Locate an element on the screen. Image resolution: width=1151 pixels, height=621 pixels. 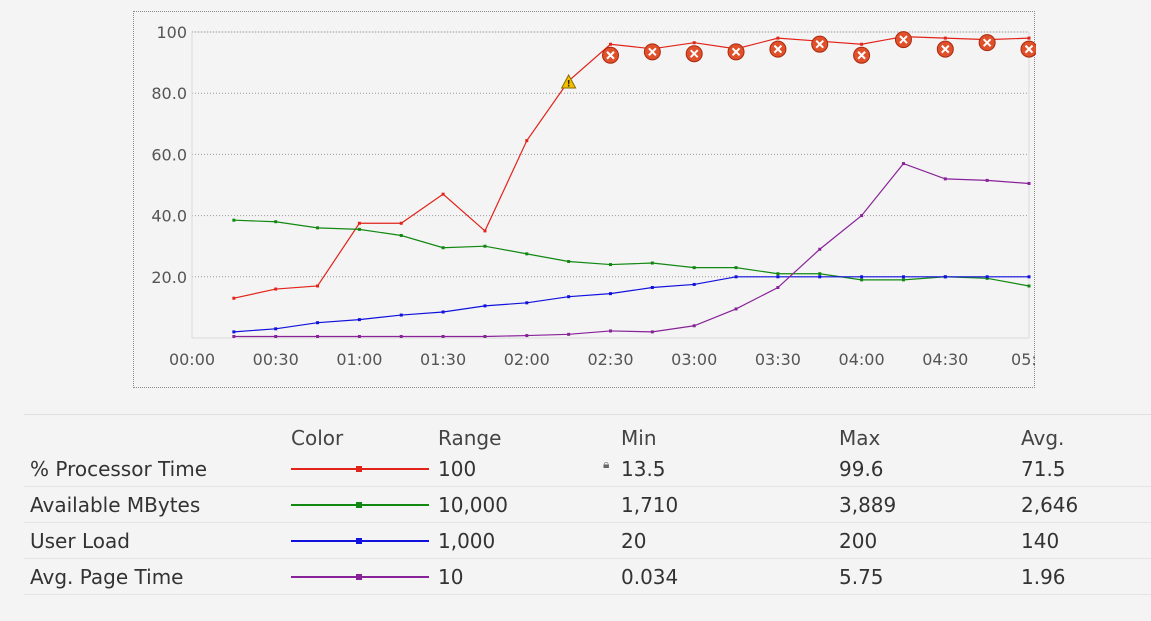
x-tick-label: 03:00 is located at coordinates (694, 359).